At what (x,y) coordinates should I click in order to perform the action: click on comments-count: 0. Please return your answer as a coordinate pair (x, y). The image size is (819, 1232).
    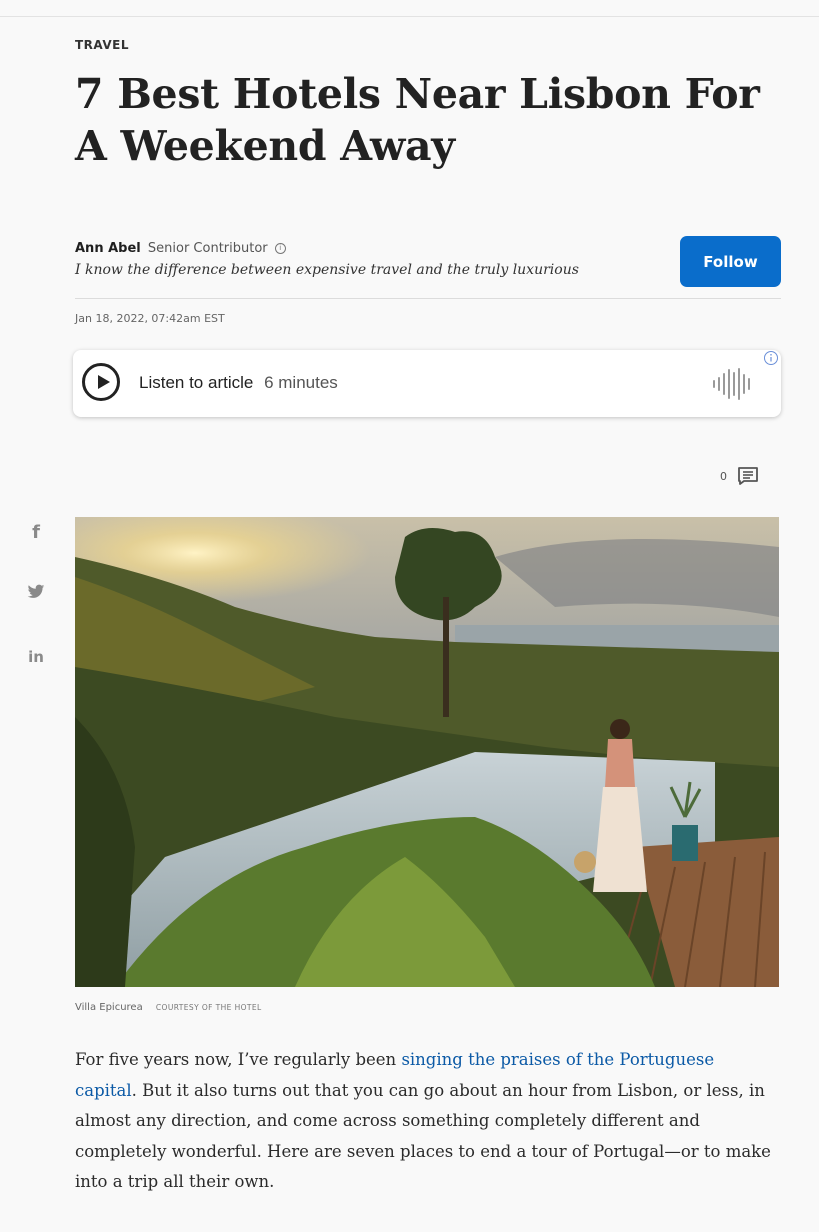
    Looking at the image, I should click on (739, 476).